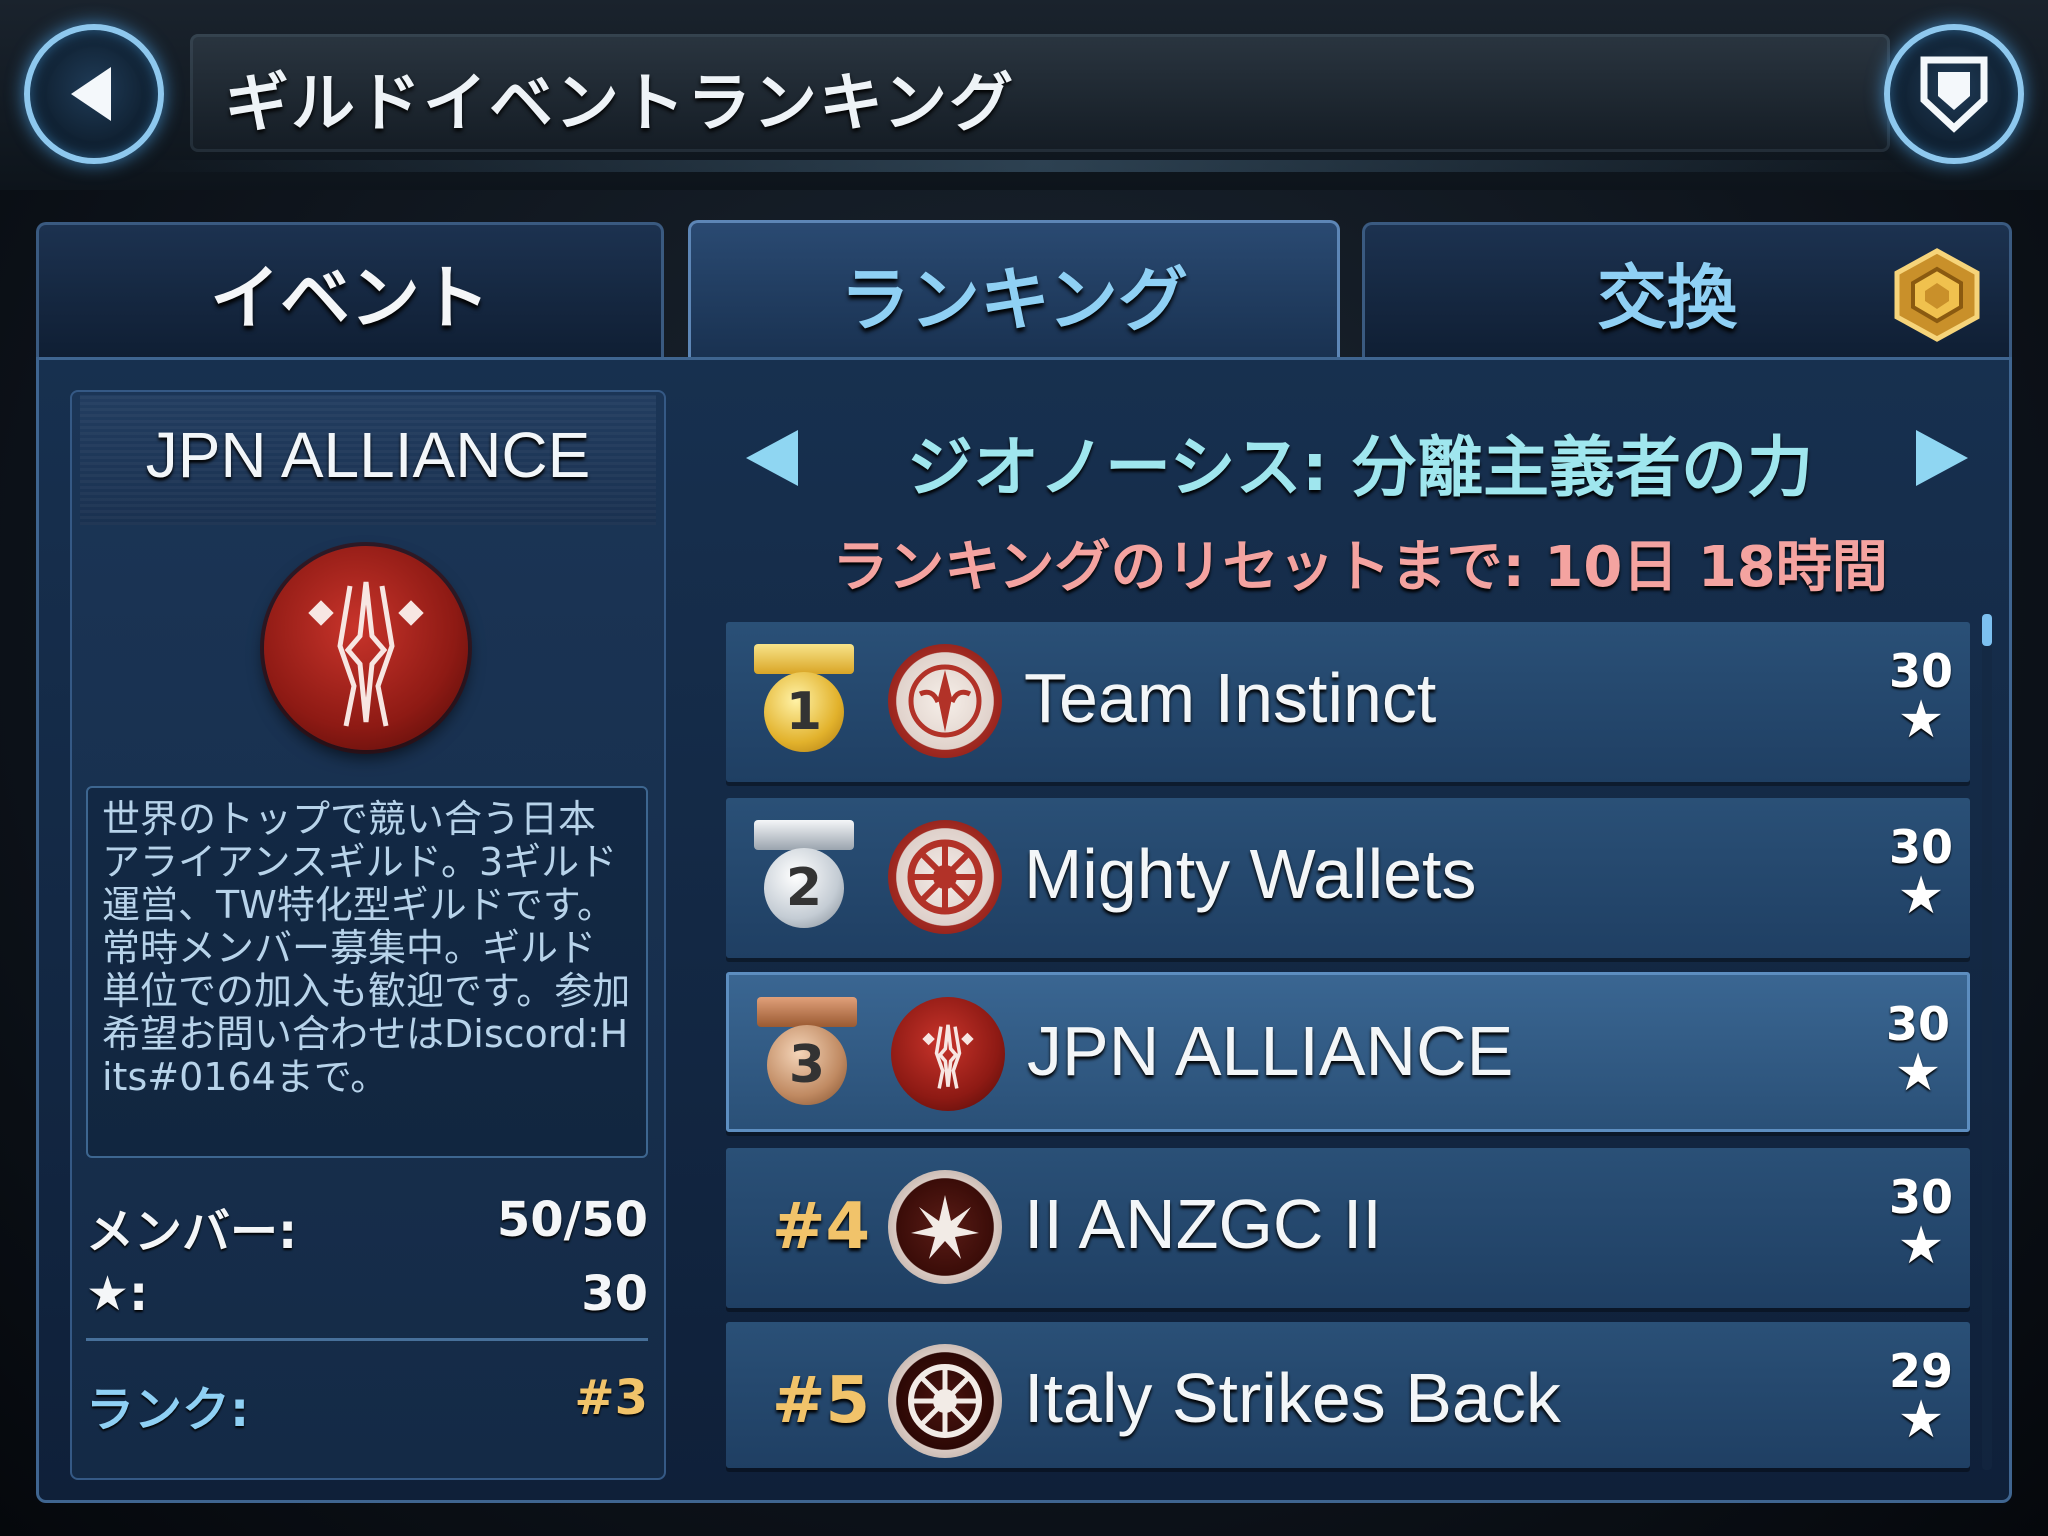 Image resolution: width=2048 pixels, height=1536 pixels. What do you see at coordinates (1292, 1398) in the screenshot?
I see `guild-name-cell: Italy Strikes Back` at bounding box center [1292, 1398].